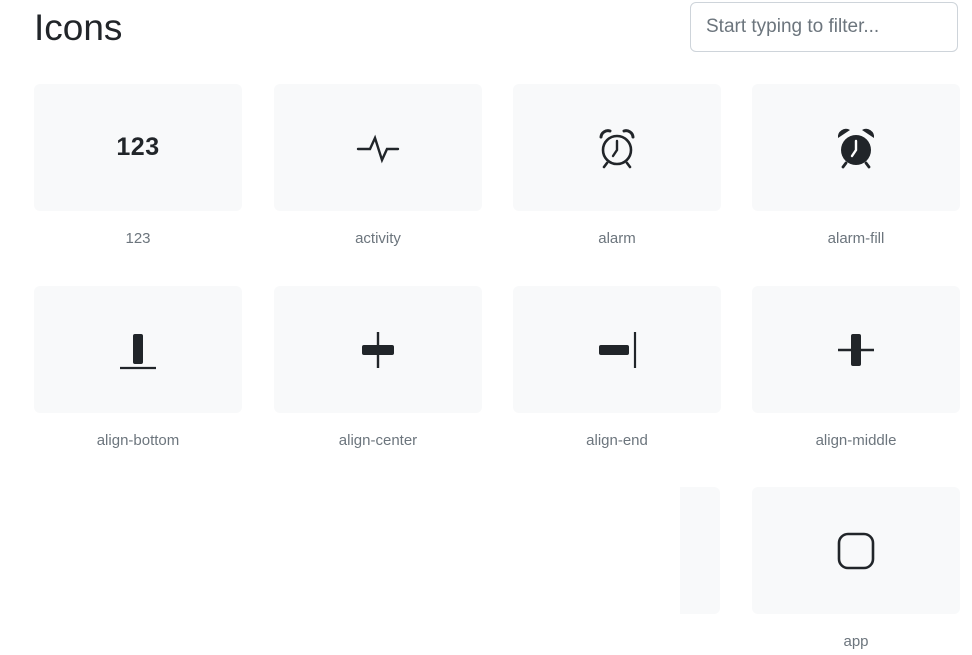  What do you see at coordinates (856, 238) in the screenshot?
I see `icon-label: alarm-fill` at bounding box center [856, 238].